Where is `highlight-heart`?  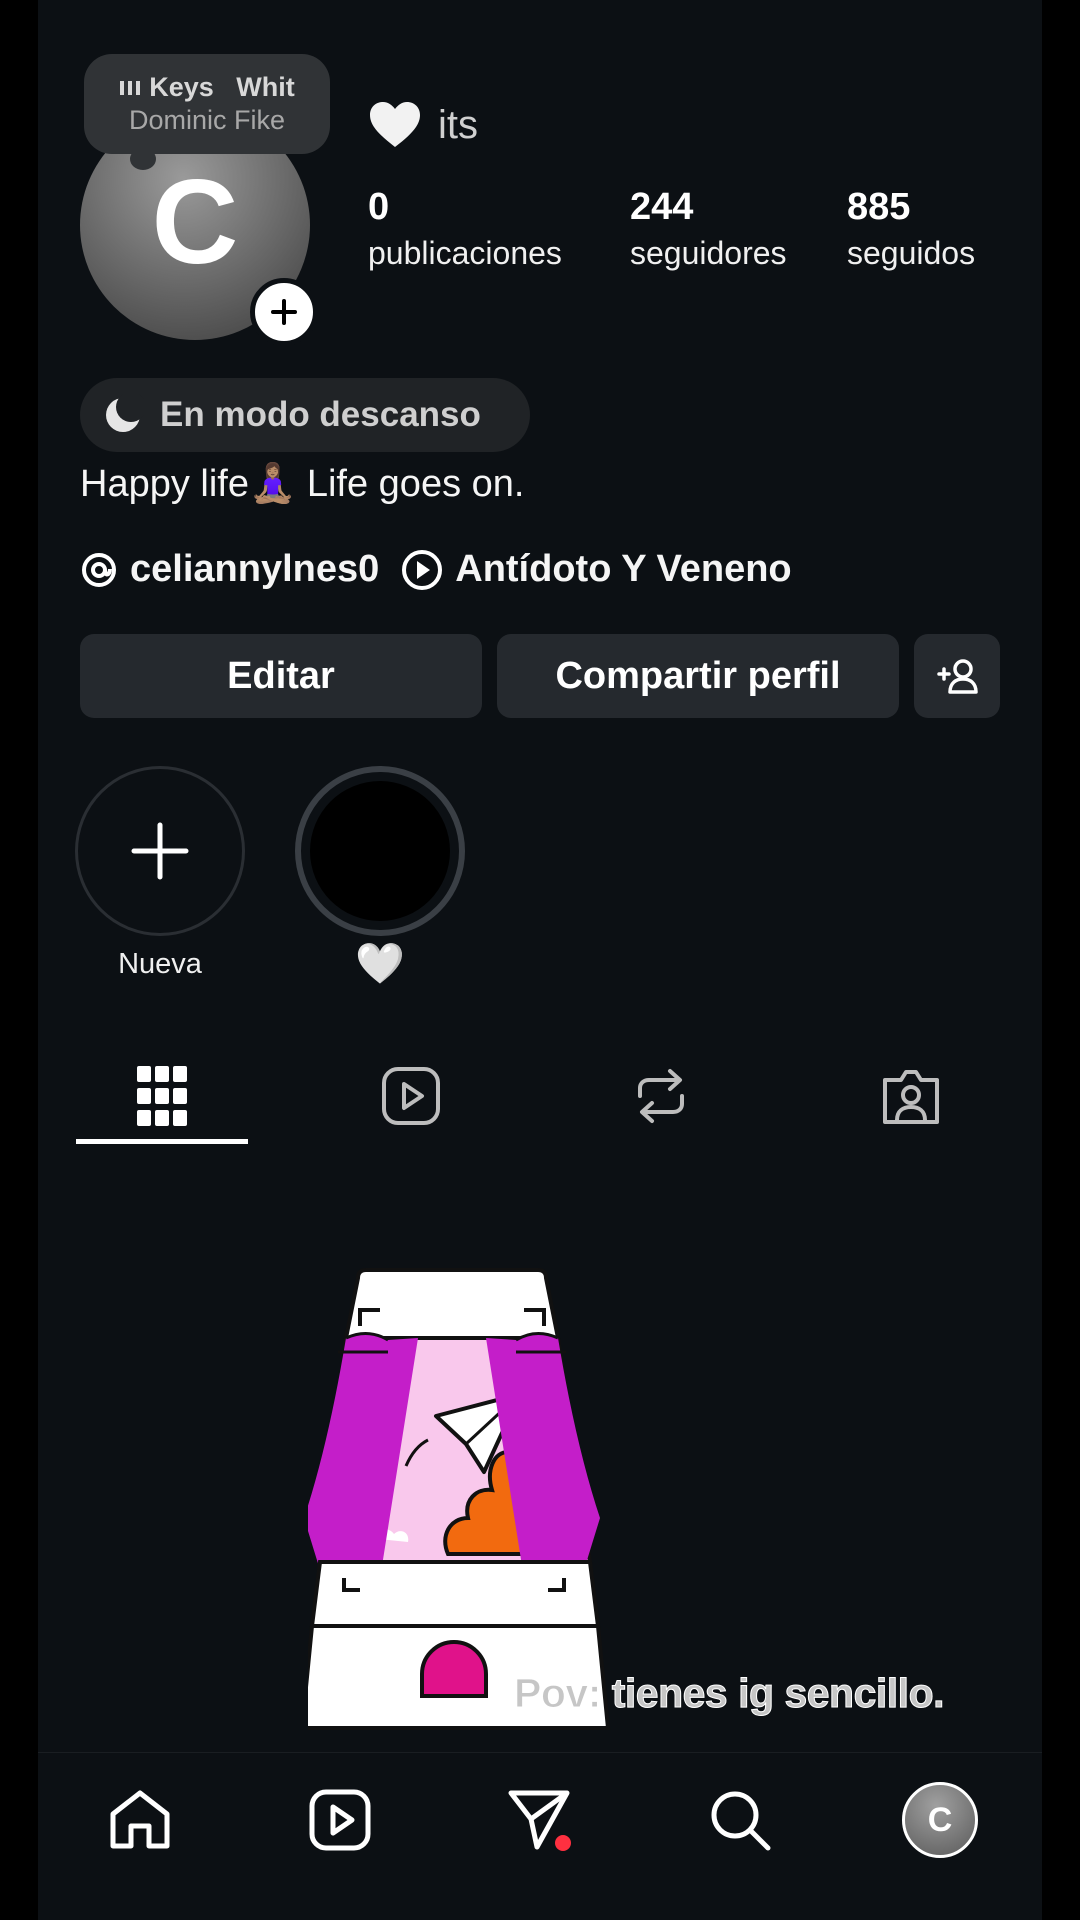
highlight-heart is located at coordinates (380, 851).